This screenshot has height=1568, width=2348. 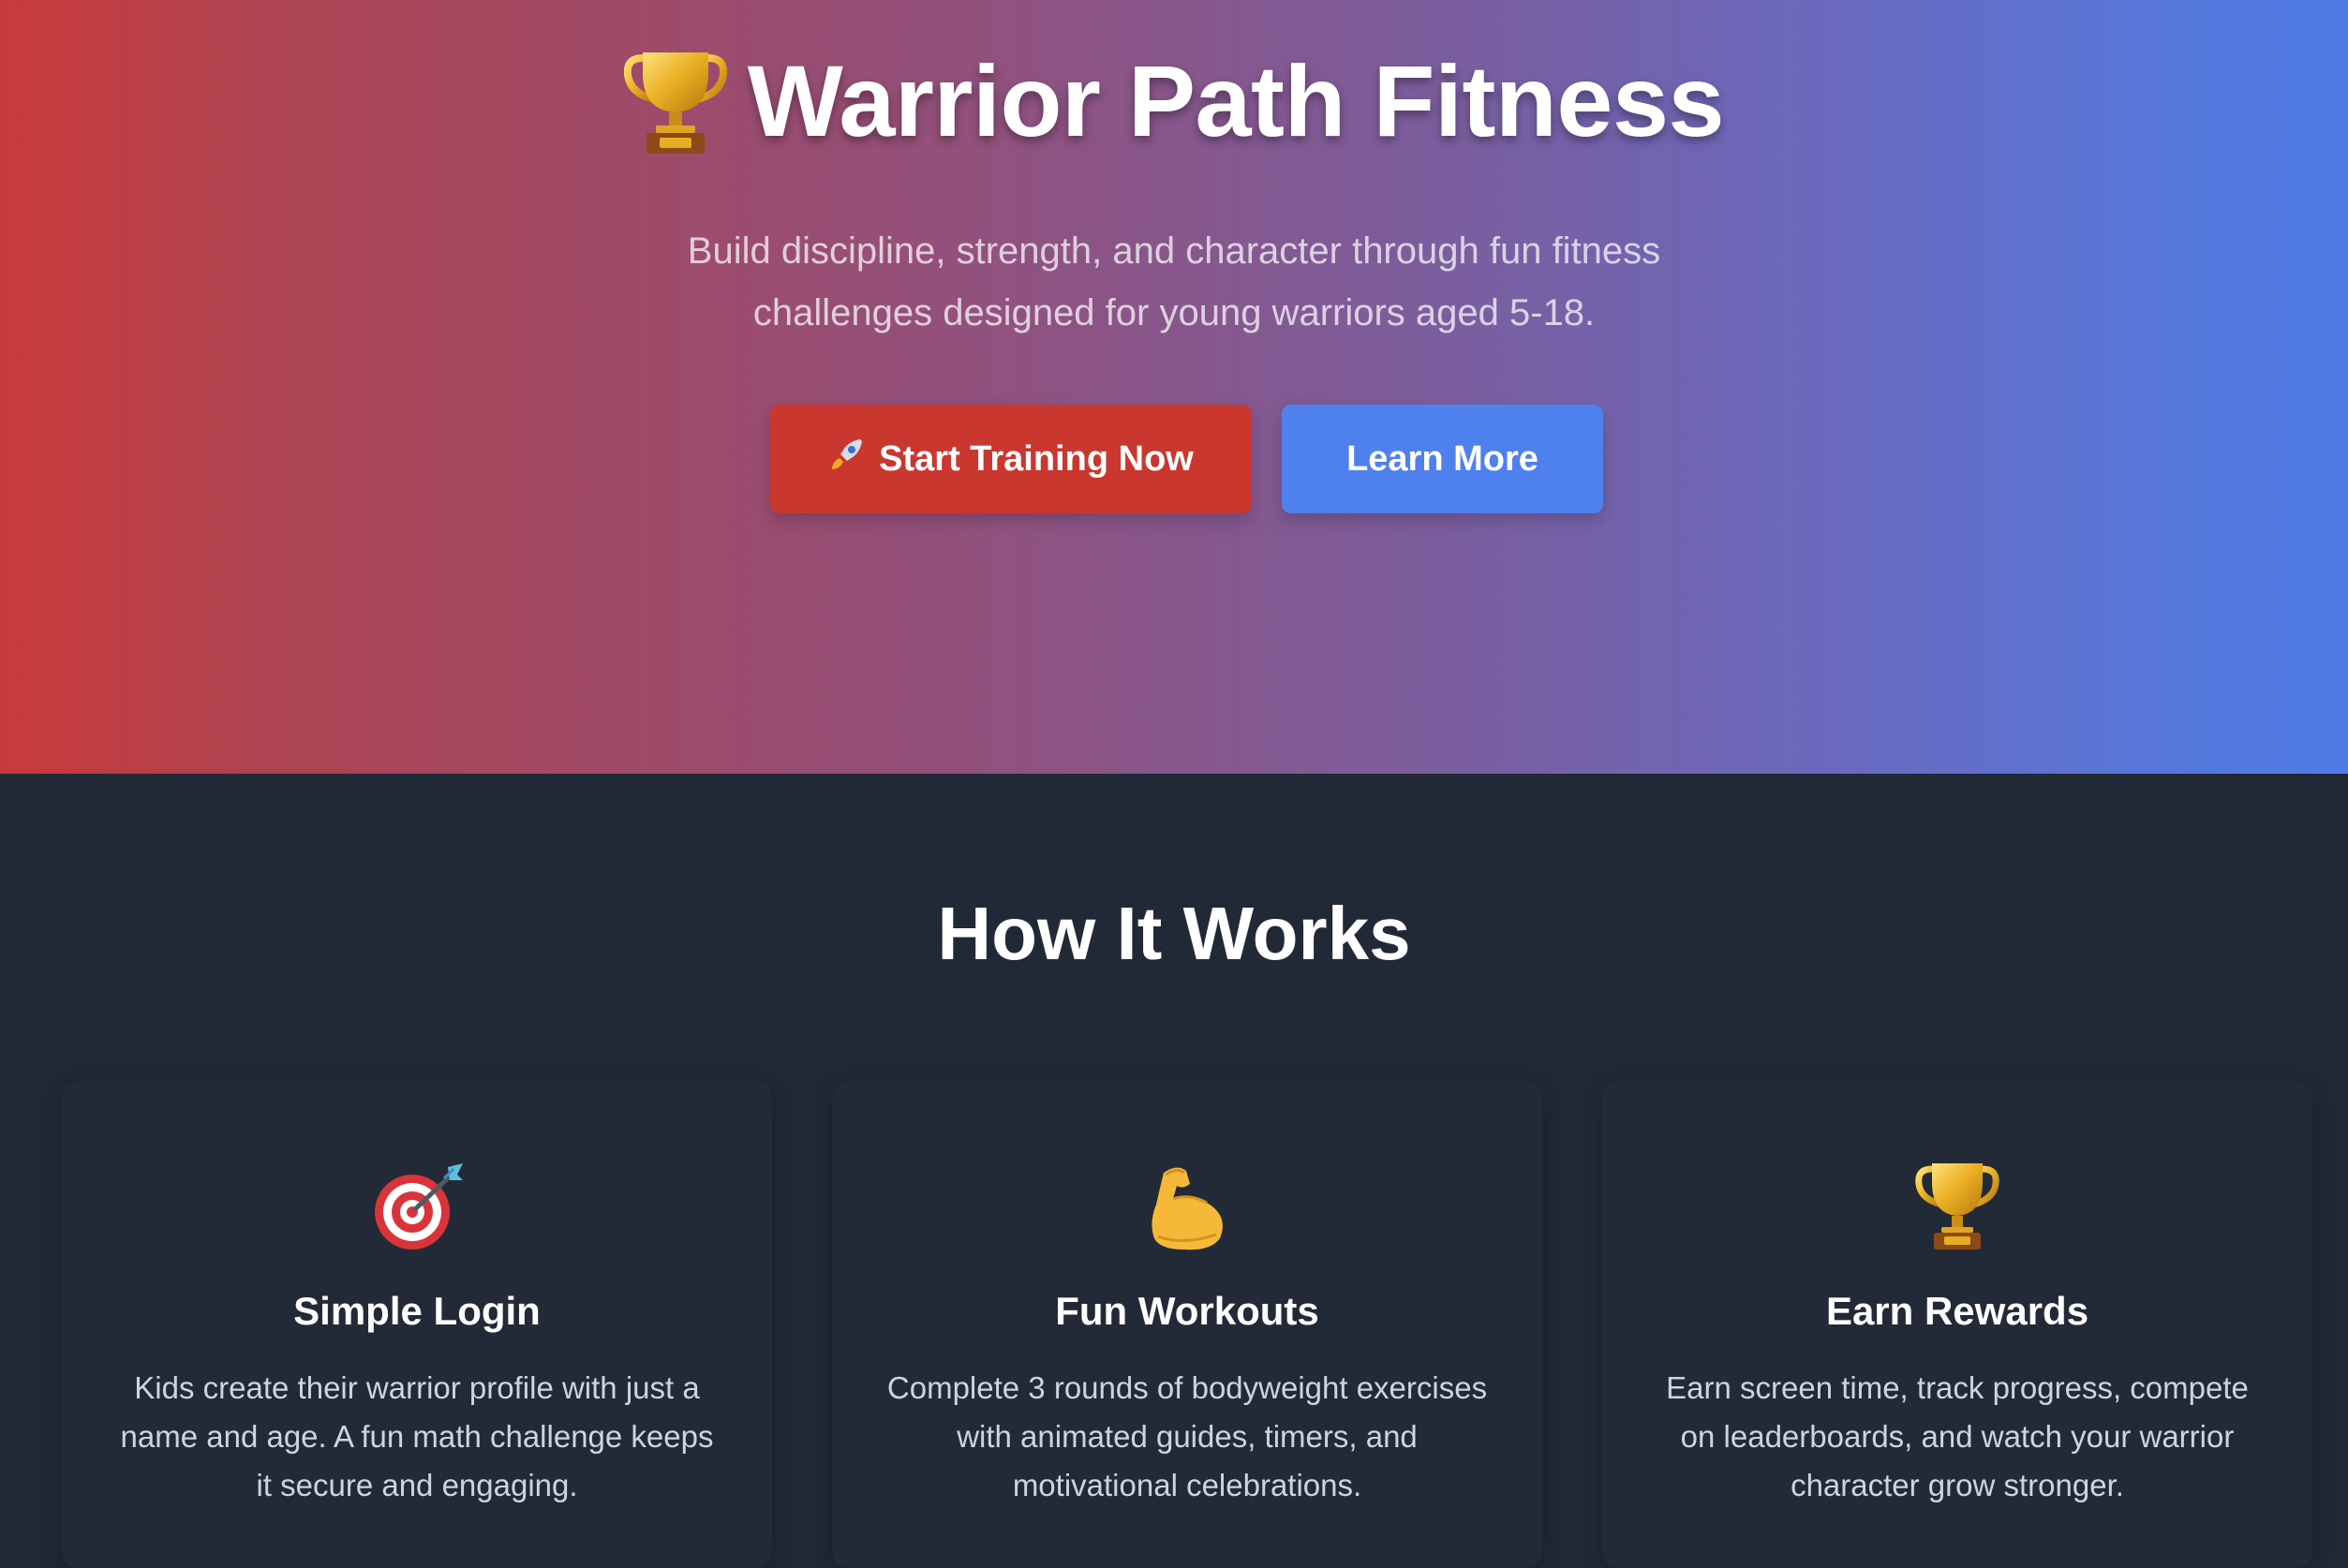 What do you see at coordinates (1037, 458) in the screenshot?
I see `start-training-label: Start Training Now` at bounding box center [1037, 458].